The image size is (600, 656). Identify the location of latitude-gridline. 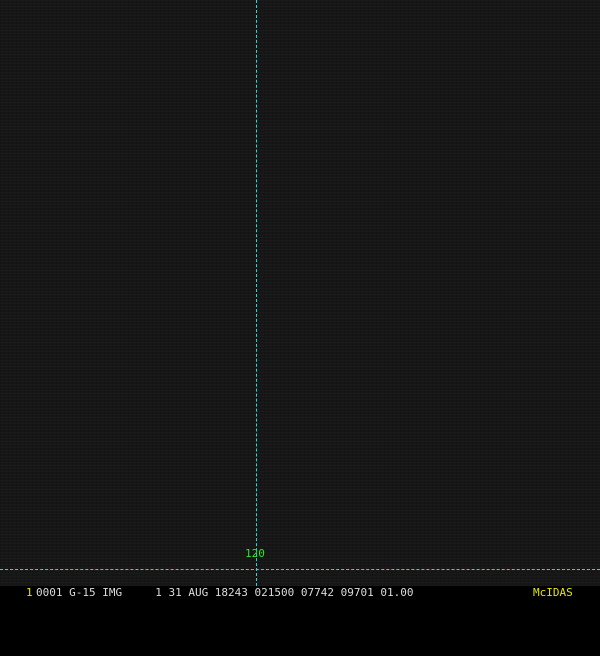
(300, 569).